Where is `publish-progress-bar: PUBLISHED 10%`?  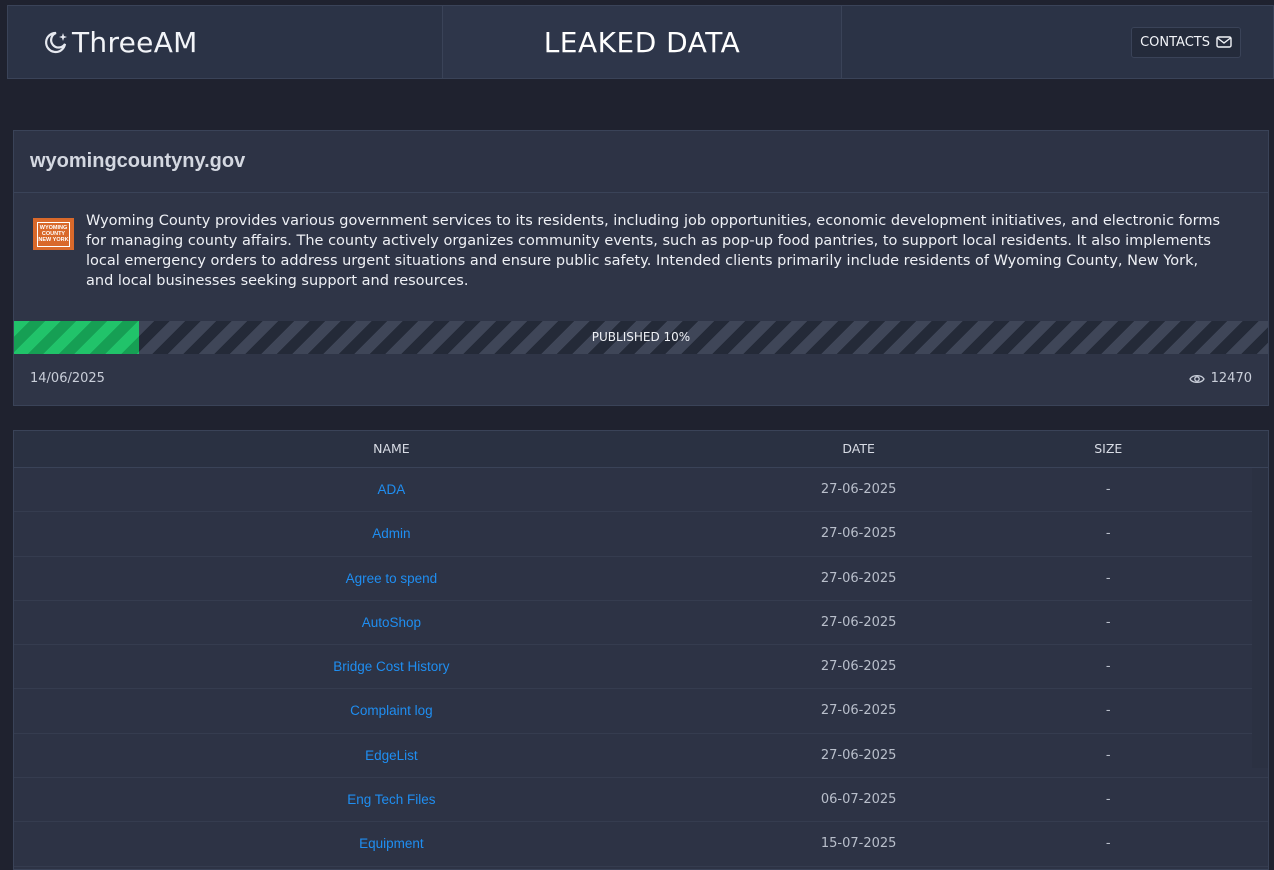
publish-progress-bar: PUBLISHED 10% is located at coordinates (641, 337).